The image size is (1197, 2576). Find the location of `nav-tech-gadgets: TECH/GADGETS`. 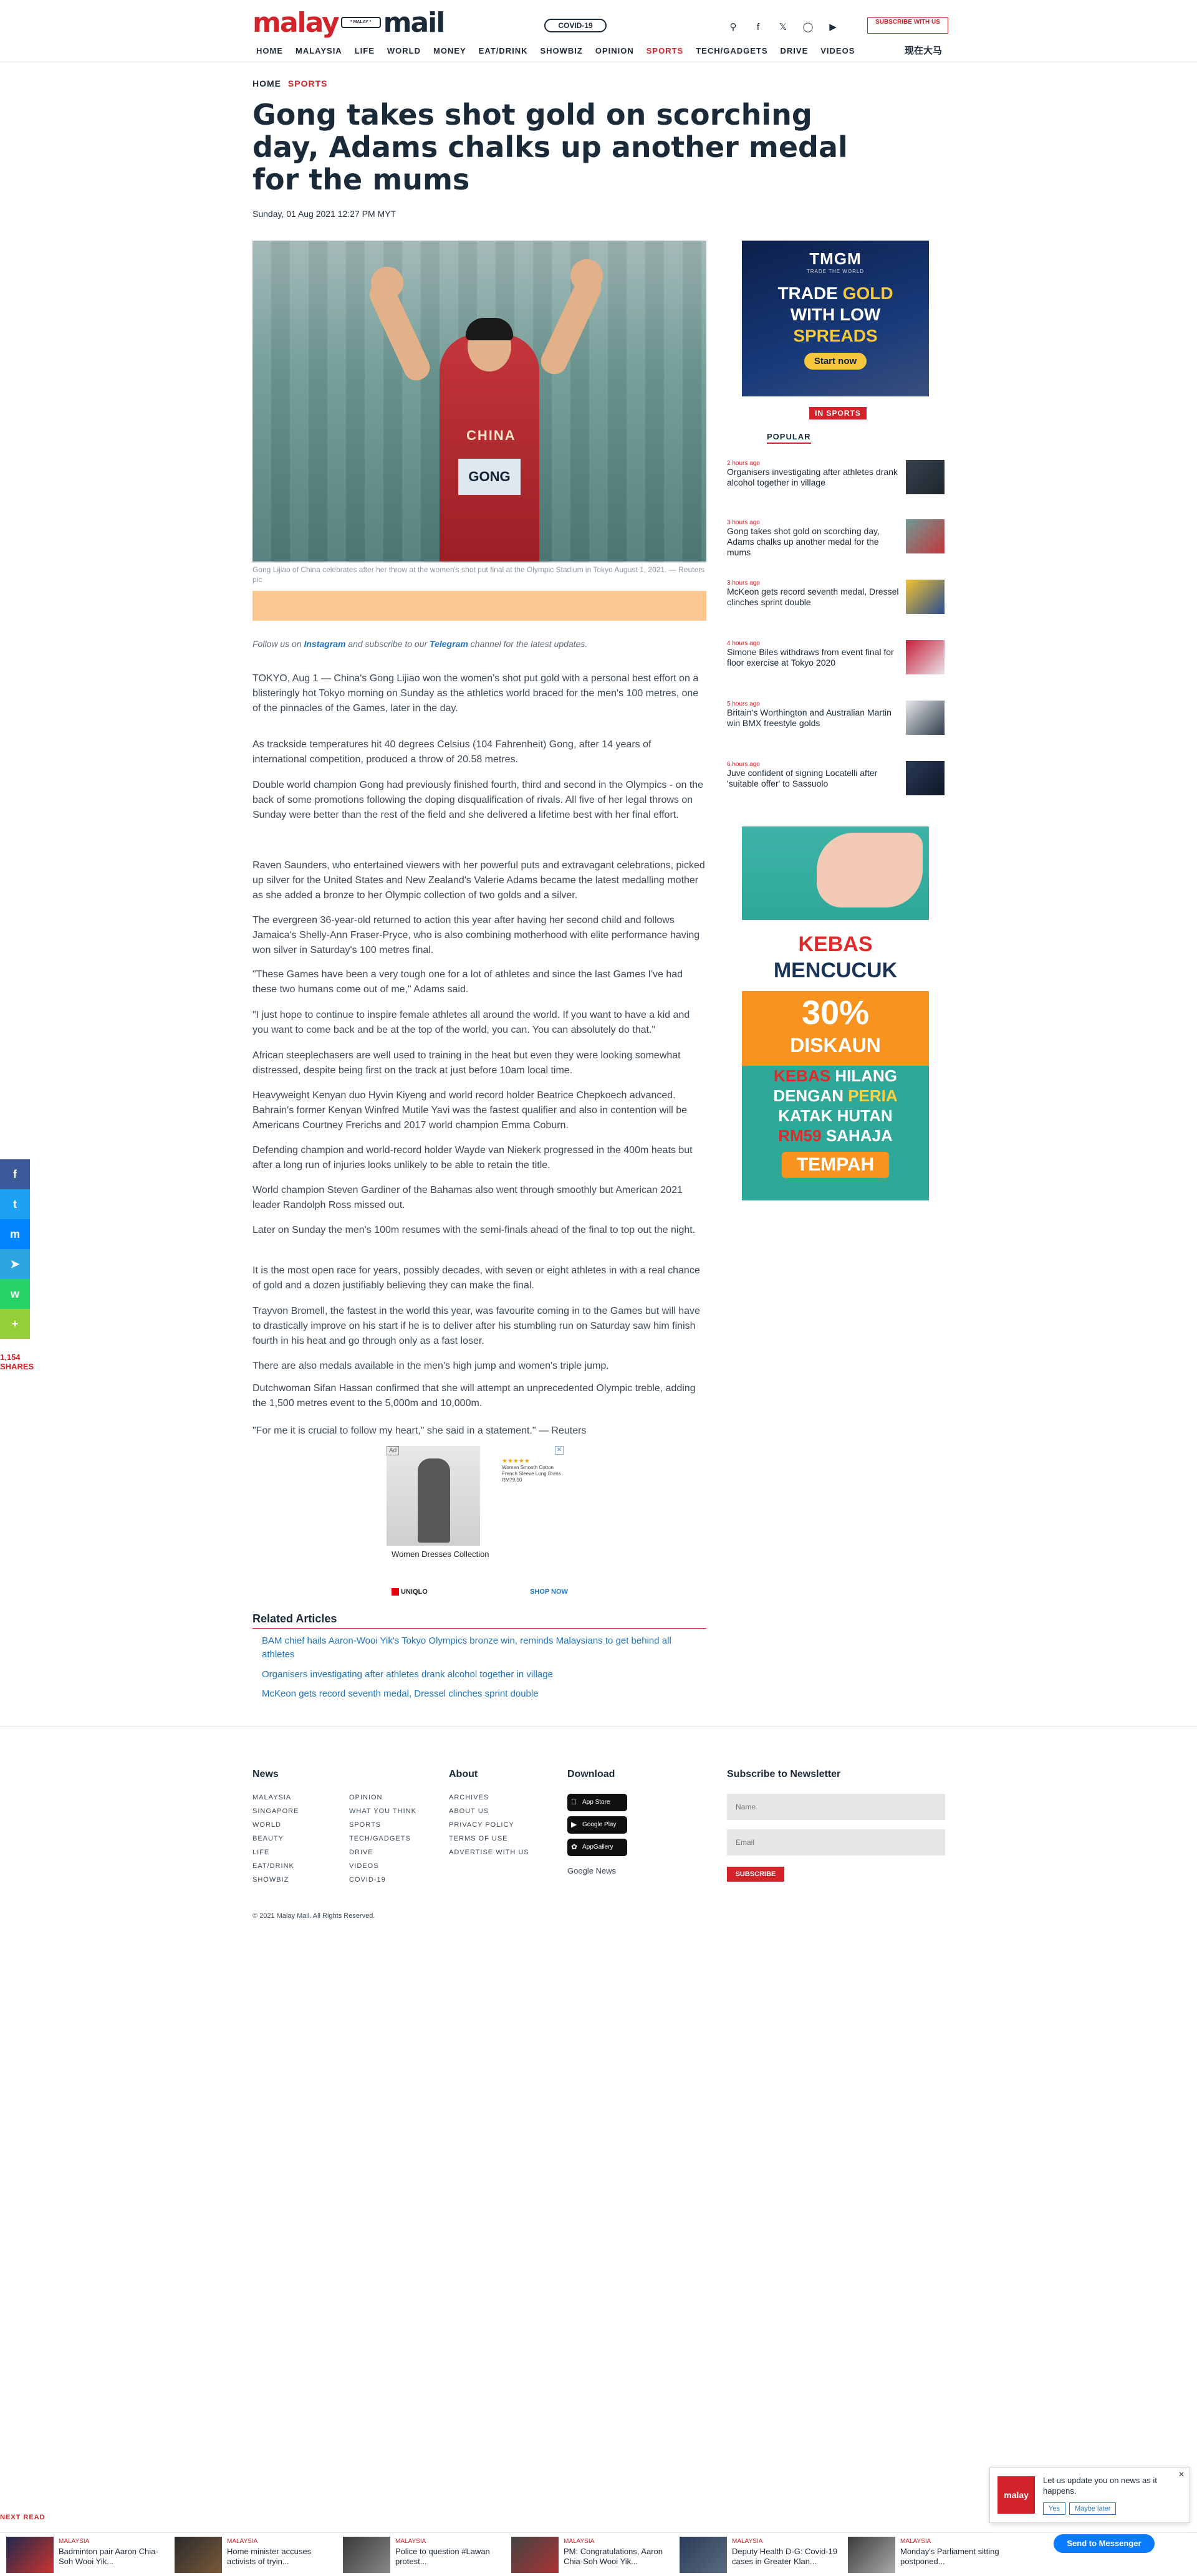

nav-tech-gadgets: TECH/GADGETS is located at coordinates (731, 51).